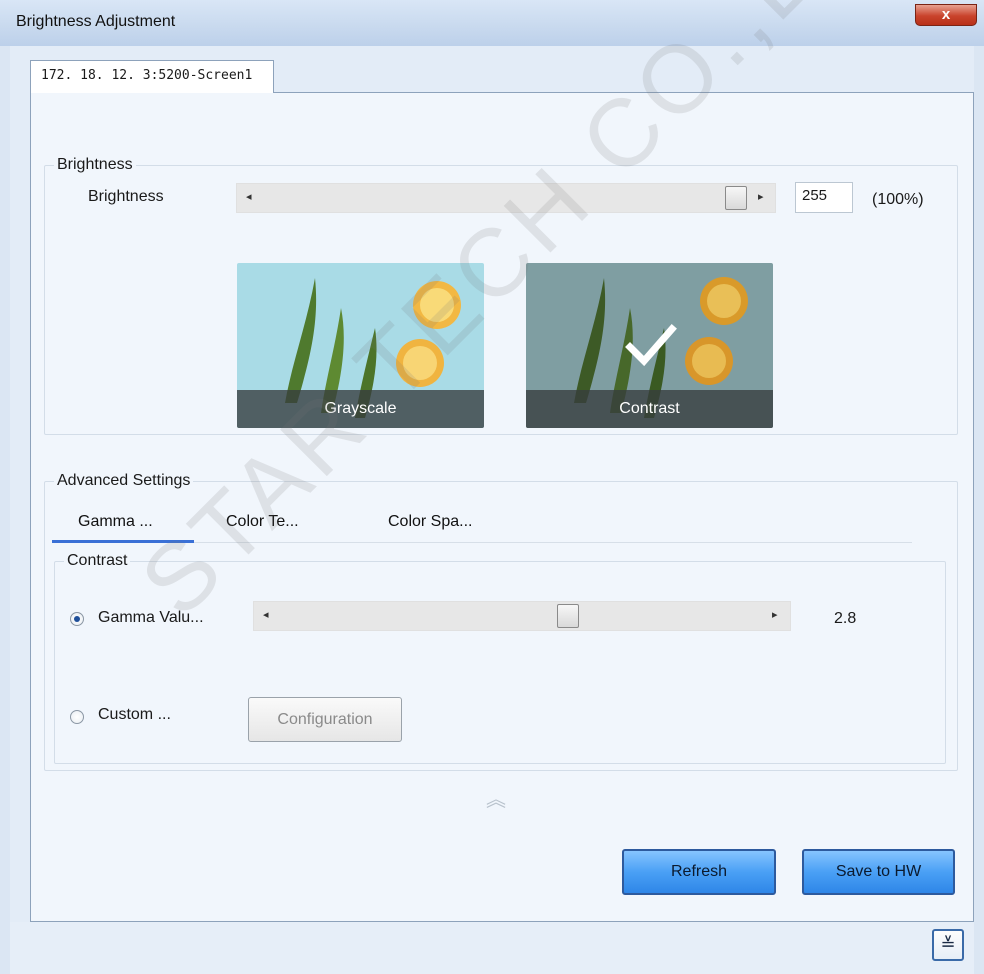 Image resolution: width=984 pixels, height=974 pixels. What do you see at coordinates (898, 199) in the screenshot?
I see `brightness-percent: (100%)` at bounding box center [898, 199].